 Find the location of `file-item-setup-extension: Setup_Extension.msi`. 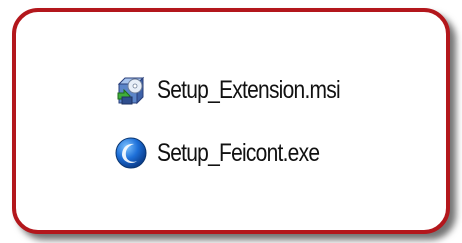

file-item-setup-extension: Setup_Extension.msi is located at coordinates (244, 90).